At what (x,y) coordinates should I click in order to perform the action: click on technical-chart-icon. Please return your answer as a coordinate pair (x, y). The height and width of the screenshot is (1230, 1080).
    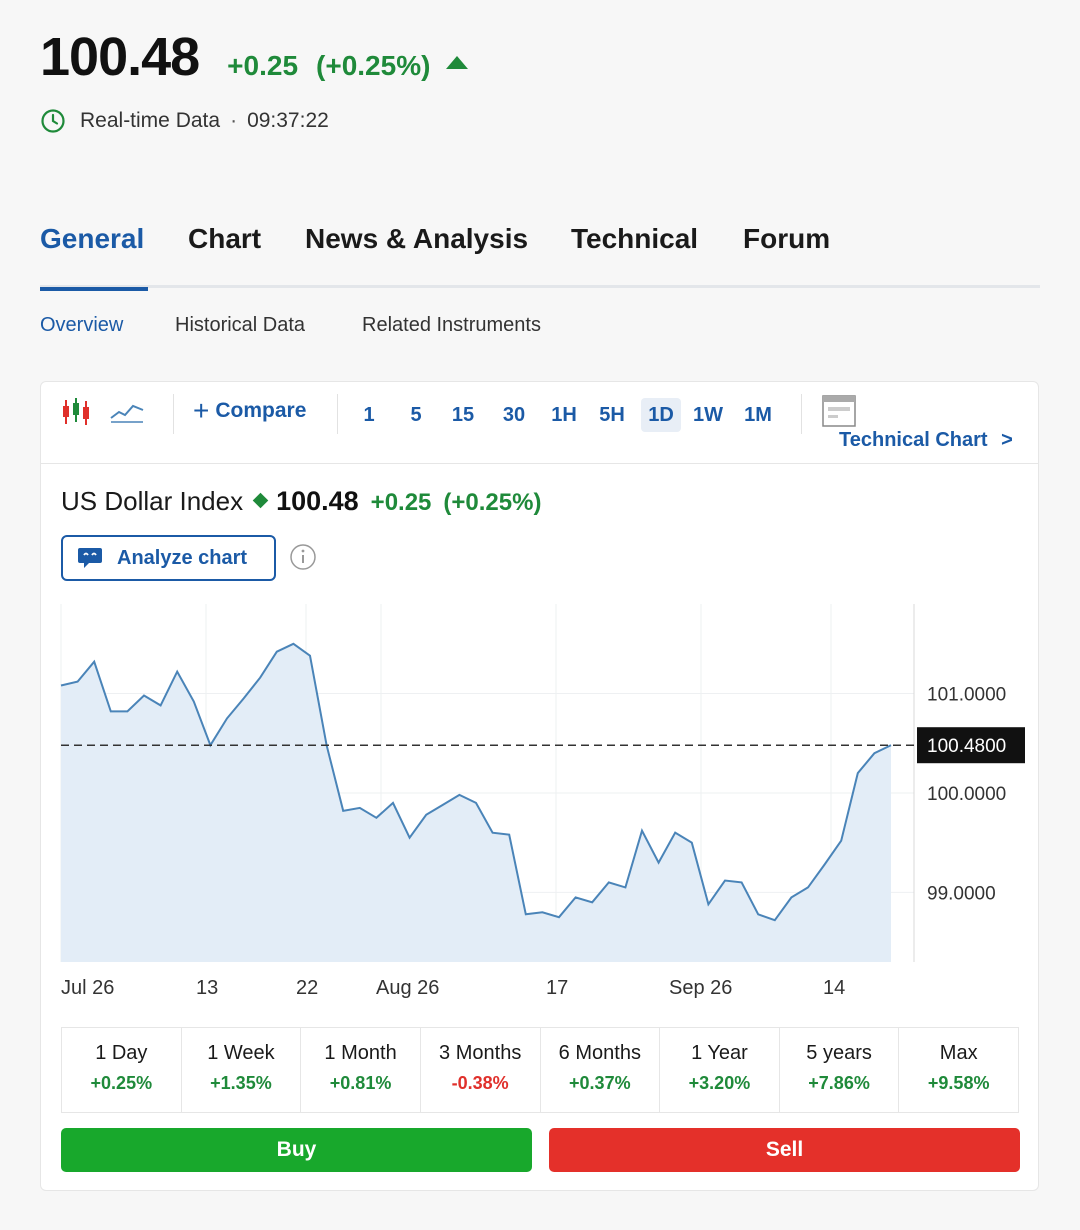
    Looking at the image, I should click on (839, 413).